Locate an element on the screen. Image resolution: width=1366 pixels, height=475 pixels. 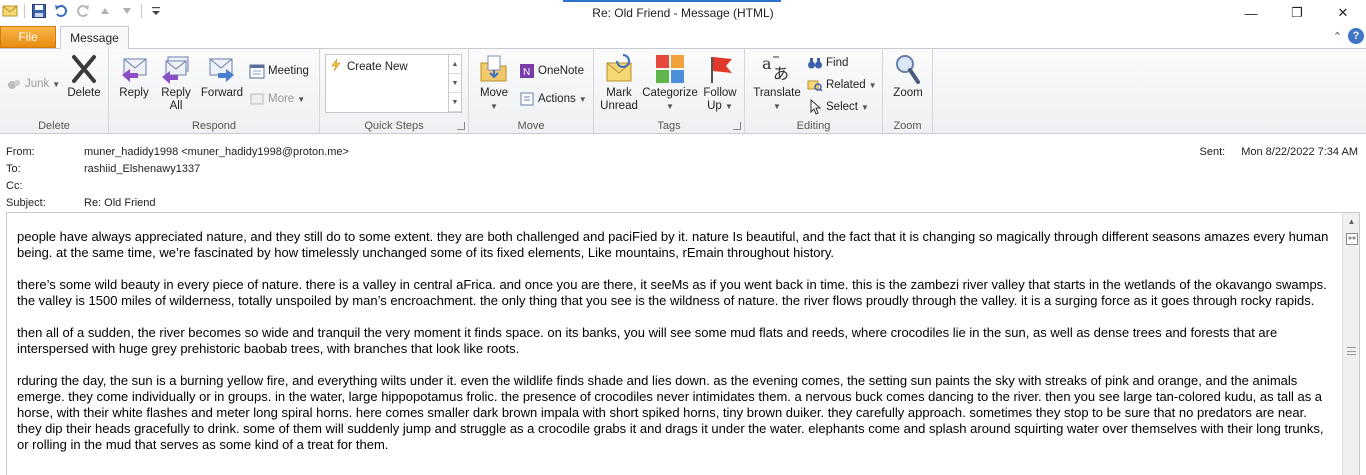
delete-label: Delete is located at coordinates (84, 93).